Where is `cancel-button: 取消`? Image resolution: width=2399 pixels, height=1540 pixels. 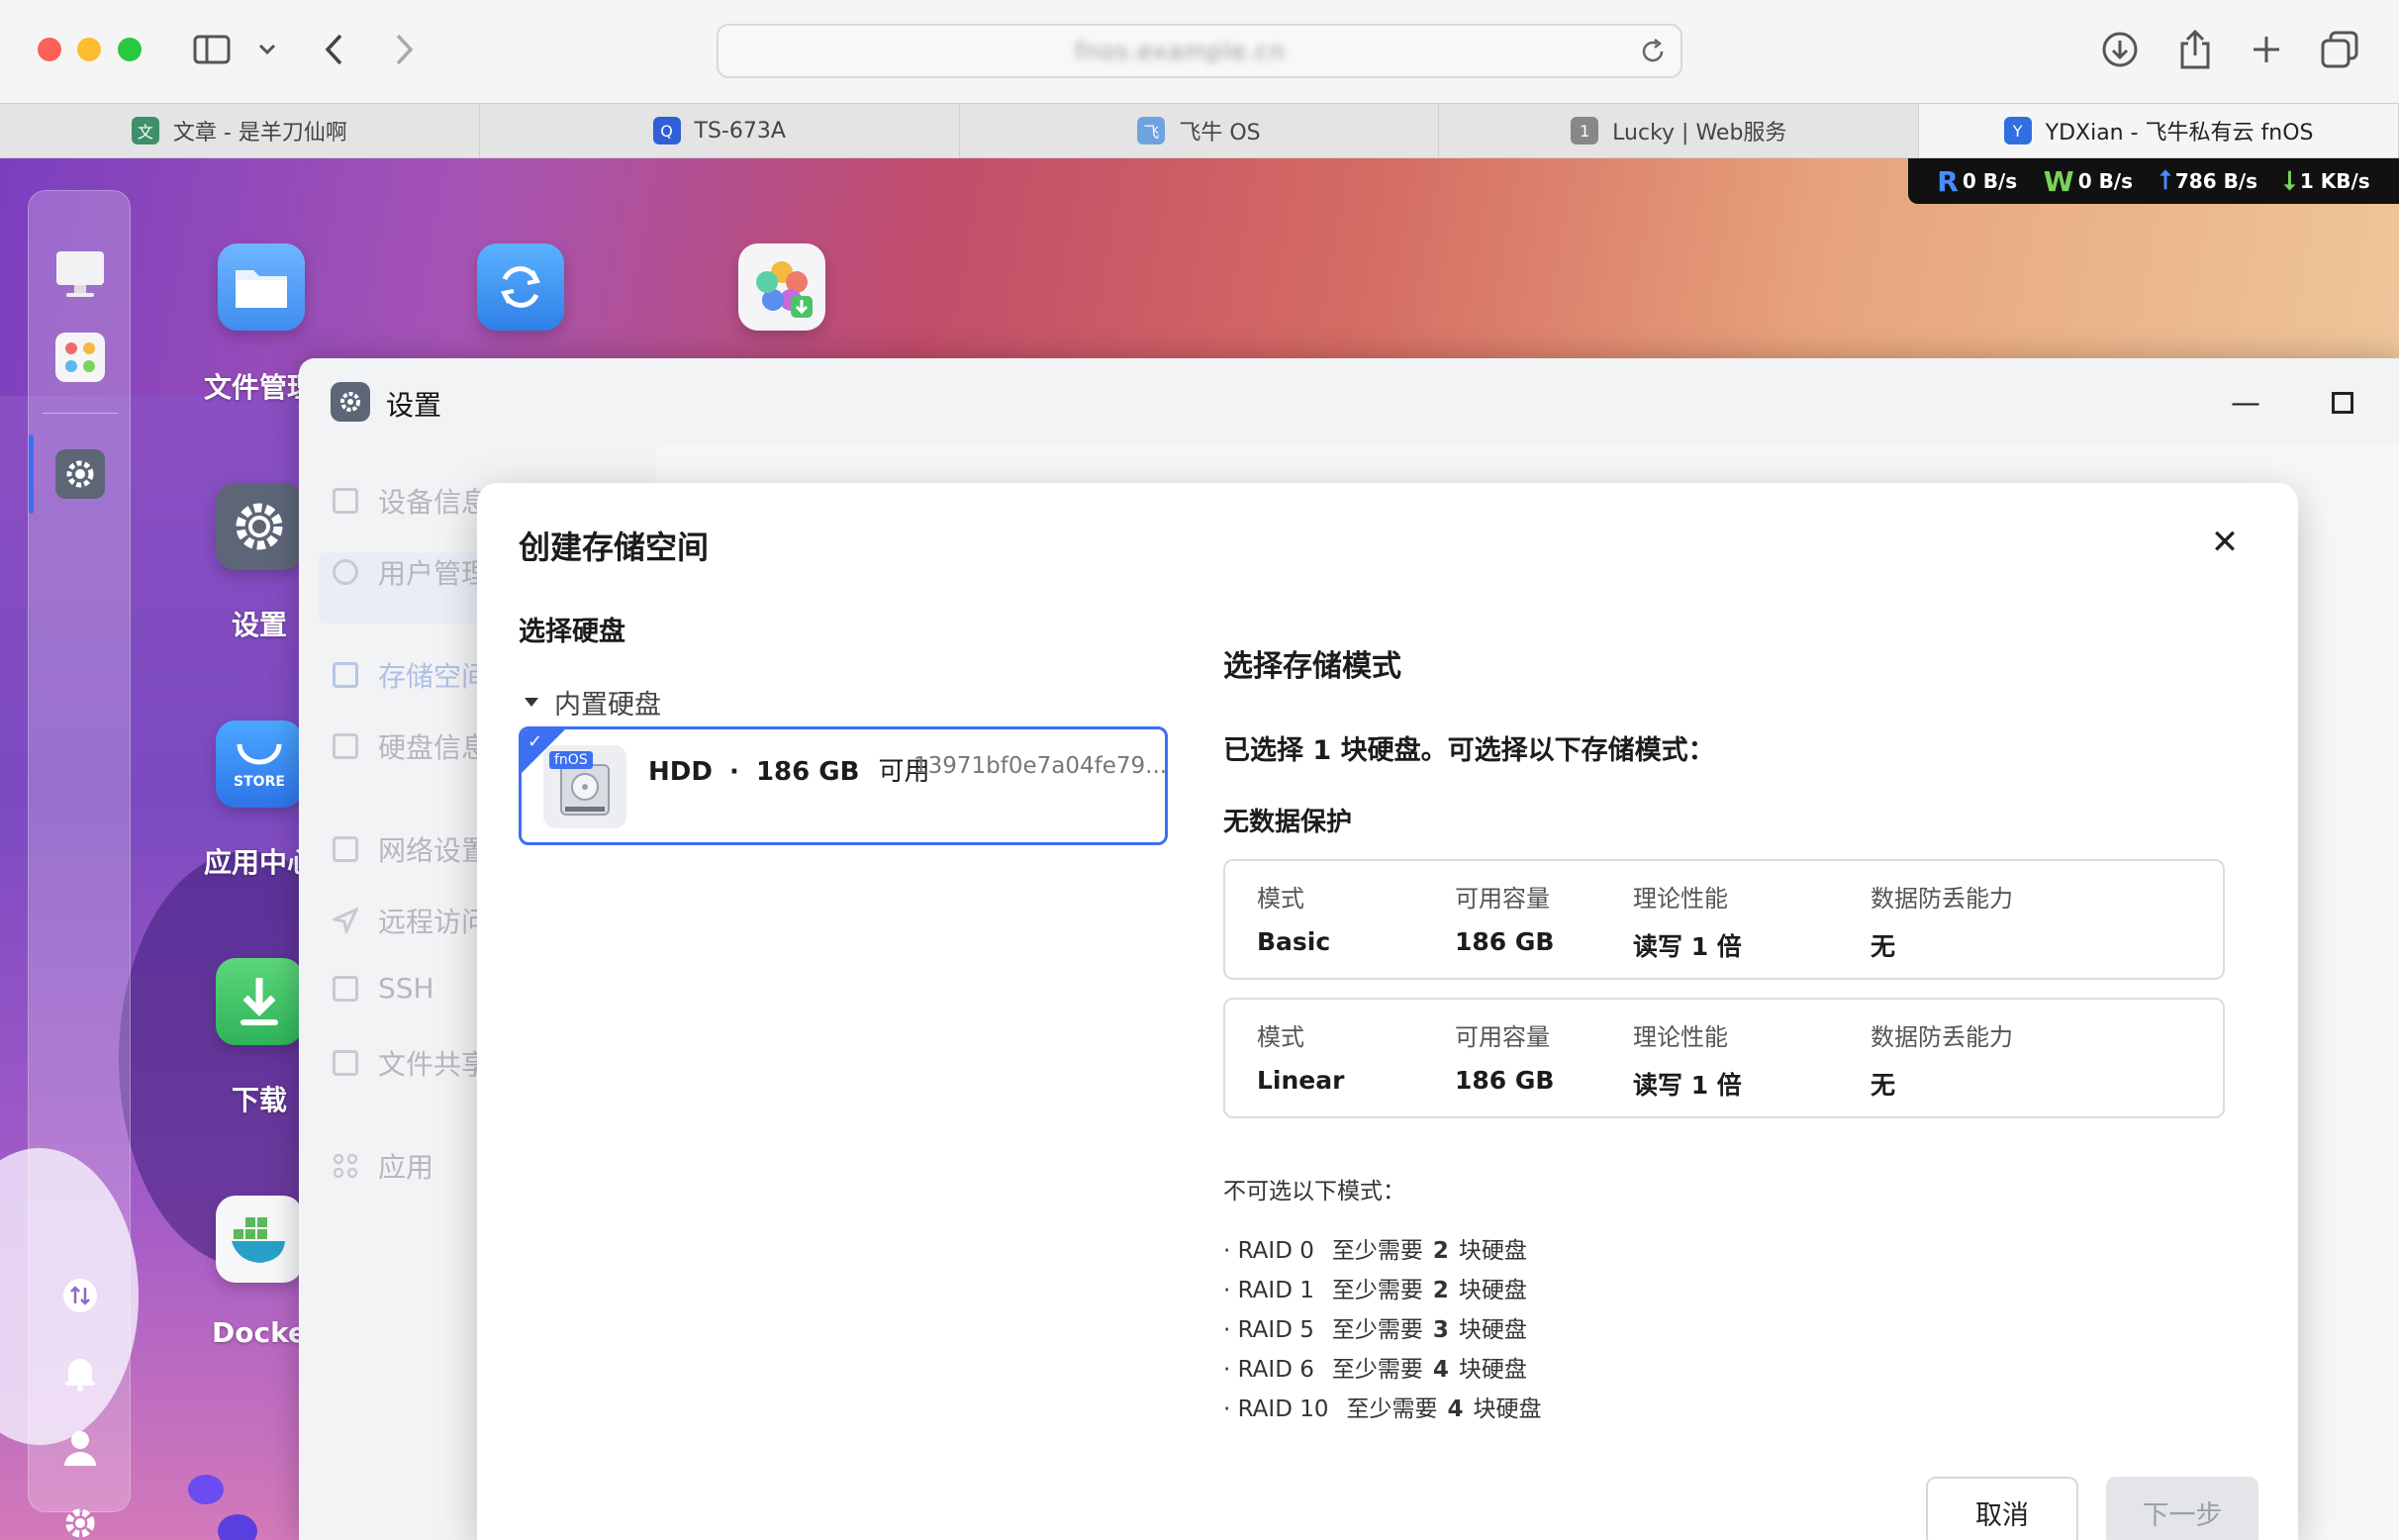 cancel-button: 取消 is located at coordinates (2002, 1508).